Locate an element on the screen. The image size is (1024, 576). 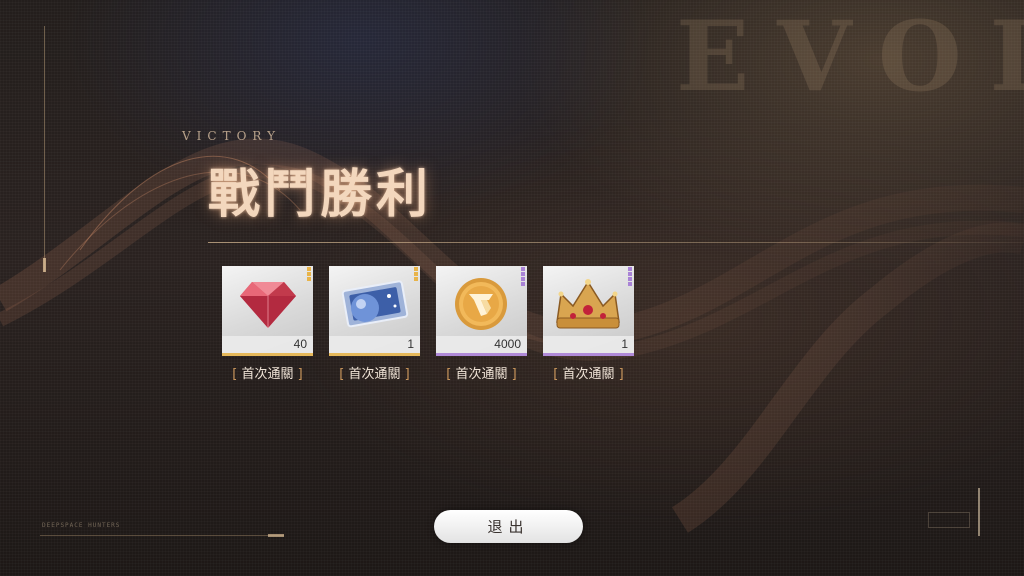
reward-card: 40 is located at coordinates (267, 311).